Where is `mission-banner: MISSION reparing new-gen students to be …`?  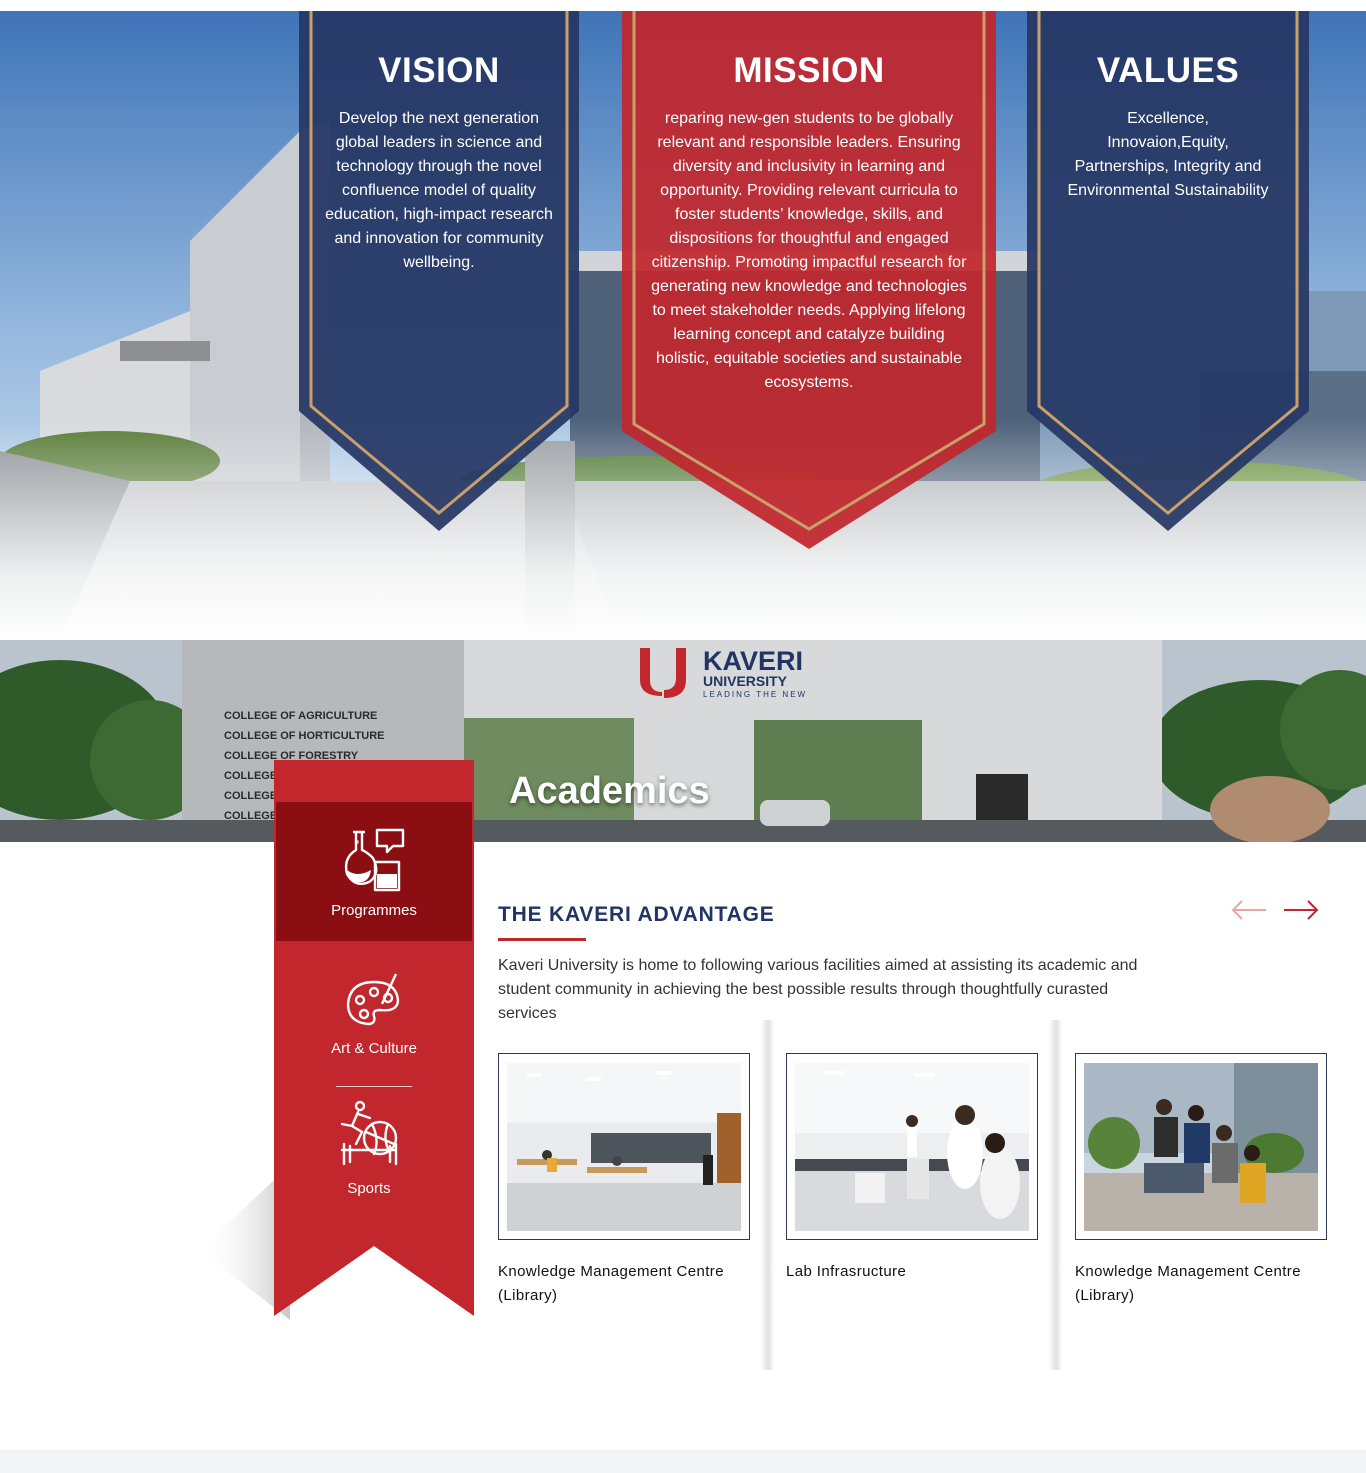
mission-banner: MISSION reparing new-gen students to be … is located at coordinates (809, 280).